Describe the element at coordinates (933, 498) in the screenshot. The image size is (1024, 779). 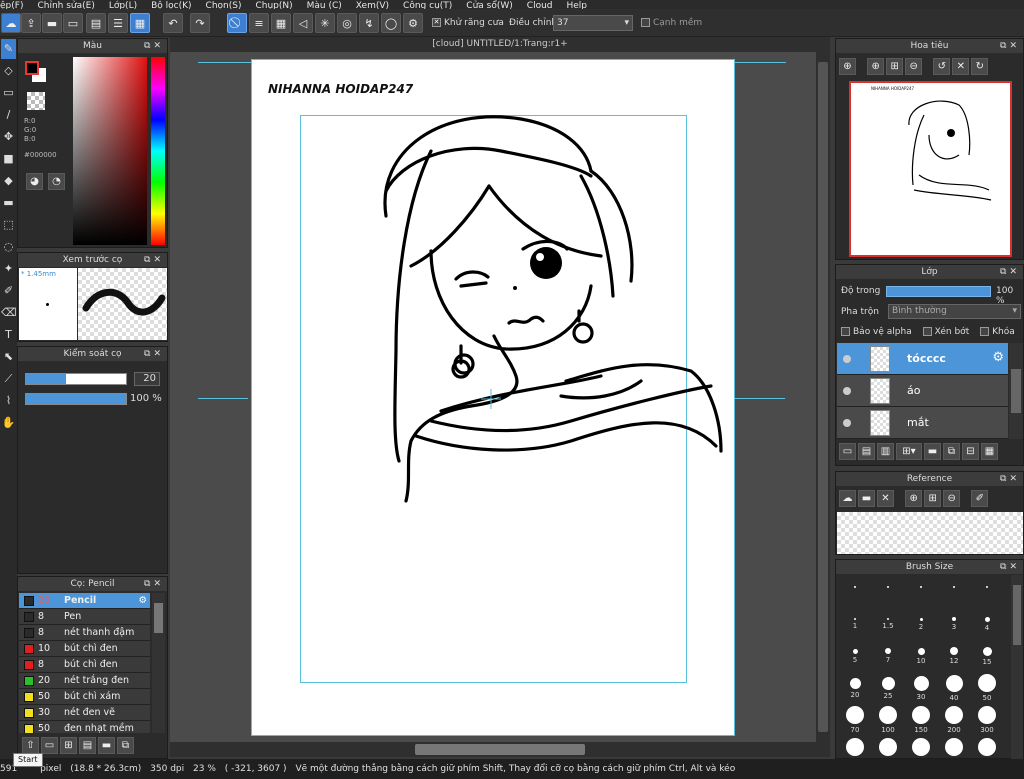
I see `ref-fit-icon: ⊞` at that location.